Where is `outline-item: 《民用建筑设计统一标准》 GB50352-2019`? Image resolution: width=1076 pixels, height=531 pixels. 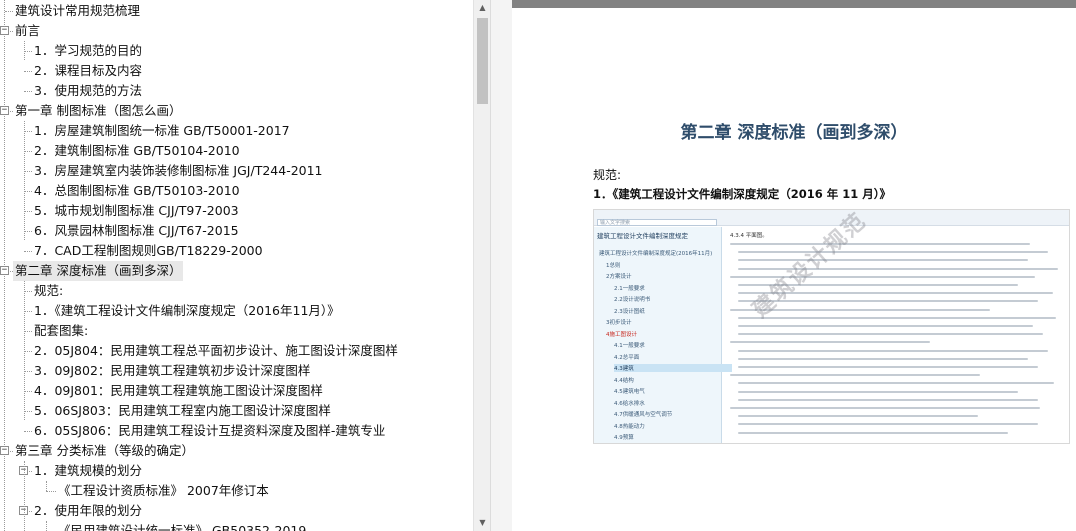 outline-item: 《民用建筑设计统一标准》 GB50352-2019 is located at coordinates (236, 526).